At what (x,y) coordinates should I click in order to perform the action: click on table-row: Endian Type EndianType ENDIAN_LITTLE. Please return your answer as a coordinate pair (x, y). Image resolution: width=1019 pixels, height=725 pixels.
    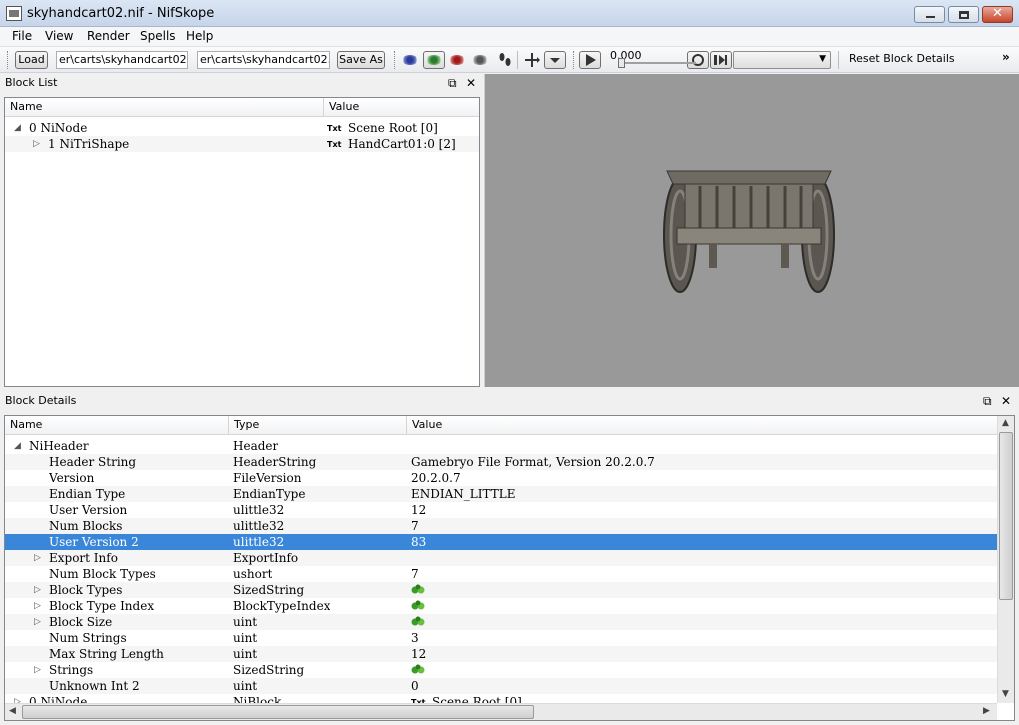
    Looking at the image, I should click on (501, 494).